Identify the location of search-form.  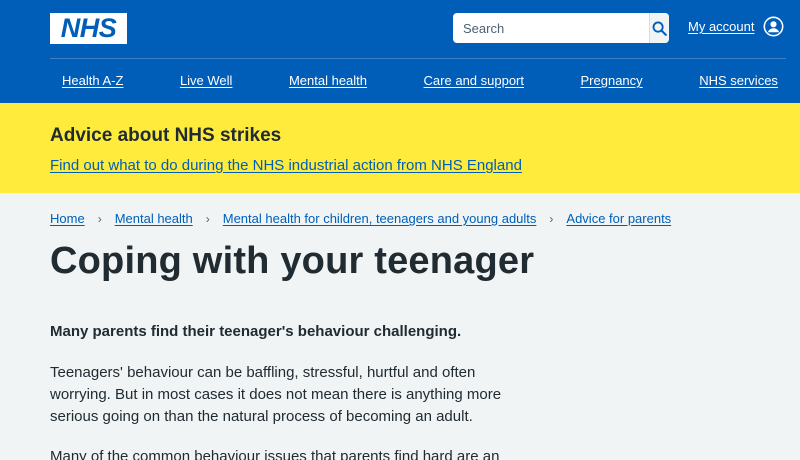
(561, 28).